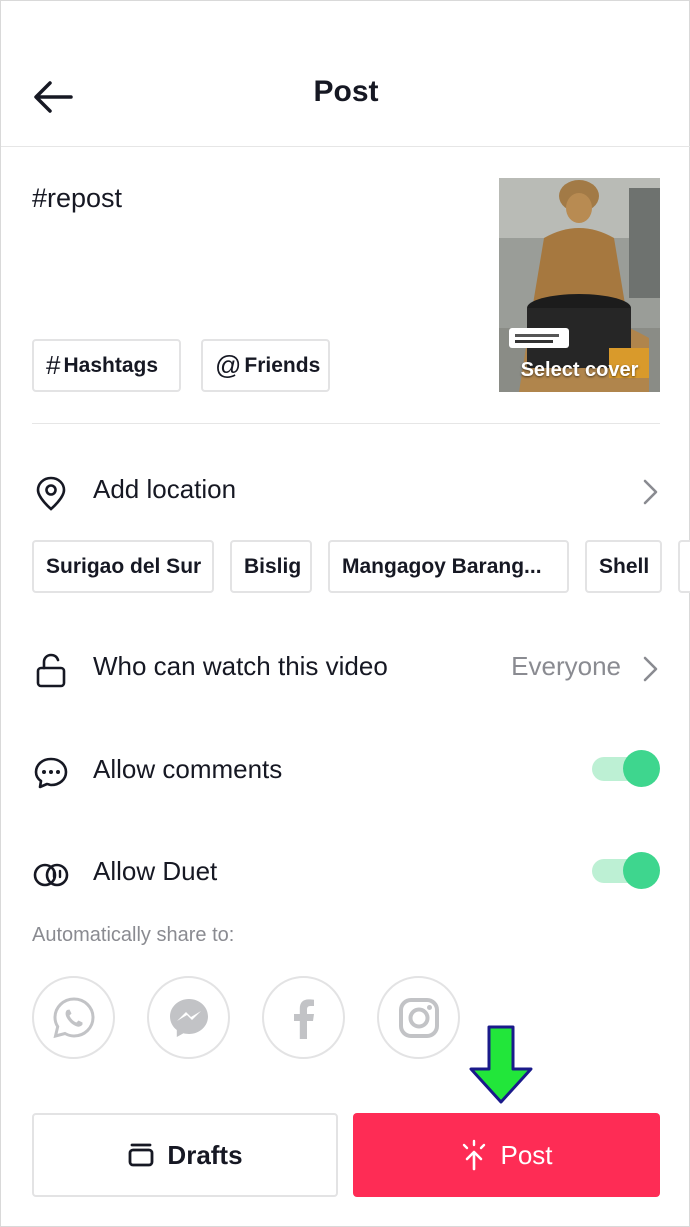  Describe the element at coordinates (346, 91) in the screenshot. I see `page-title: Post` at that location.